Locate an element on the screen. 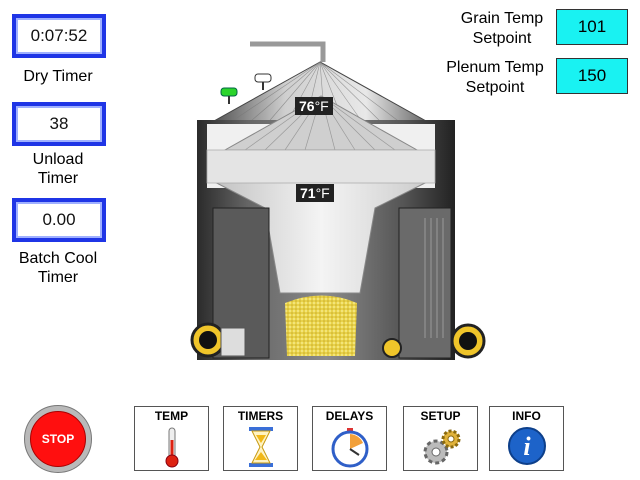 The image size is (640, 480). dry-timer-label: Dry Timer is located at coordinates (58, 76).